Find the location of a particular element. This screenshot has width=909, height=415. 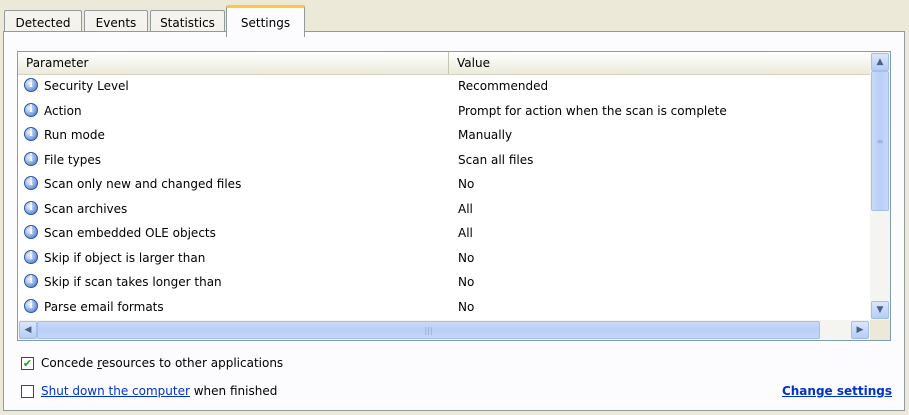

vertical-scrollbar: ▲ ≡ ▼ is located at coordinates (880, 186).